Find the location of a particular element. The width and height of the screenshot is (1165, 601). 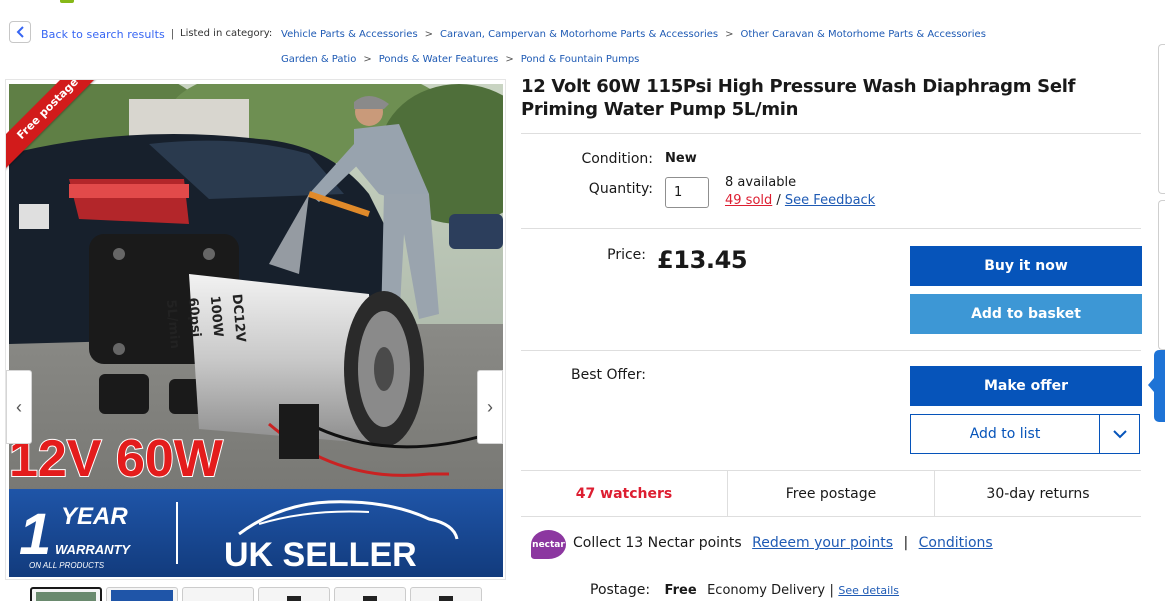

breadcrumb-link: Pond & Fountain Pumps is located at coordinates (580, 59).